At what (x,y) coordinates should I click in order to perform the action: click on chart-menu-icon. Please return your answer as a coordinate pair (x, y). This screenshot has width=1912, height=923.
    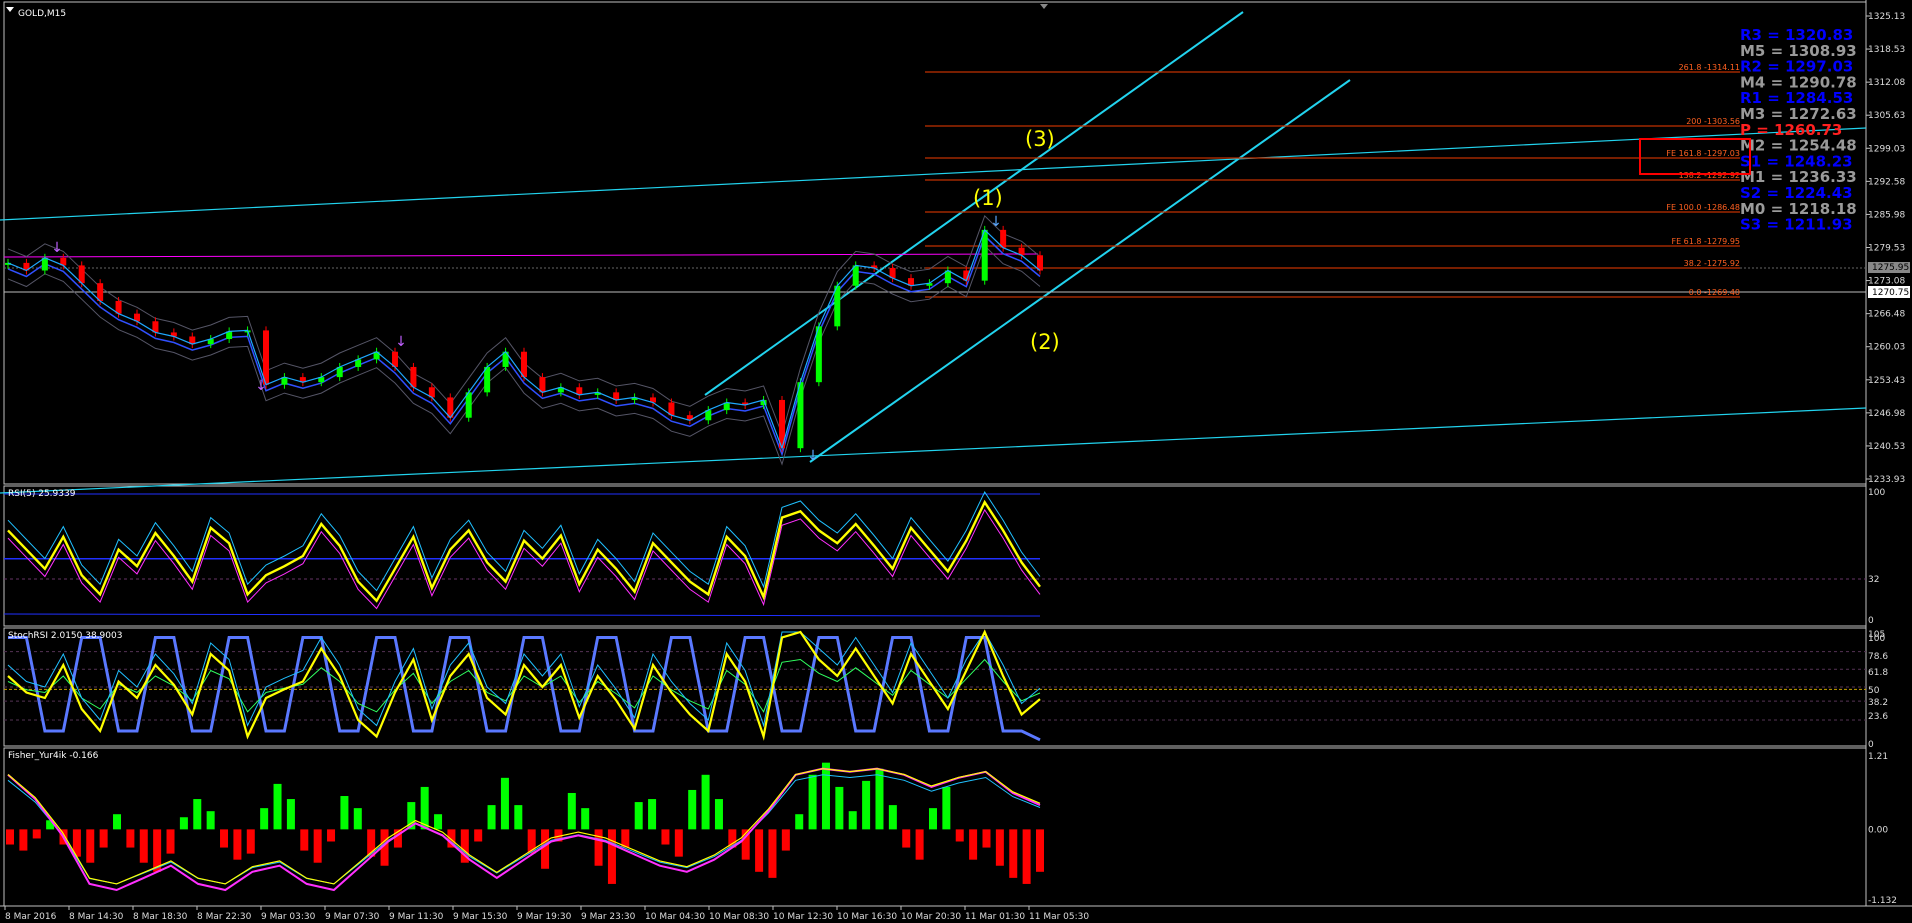
    Looking at the image, I should click on (10, 9).